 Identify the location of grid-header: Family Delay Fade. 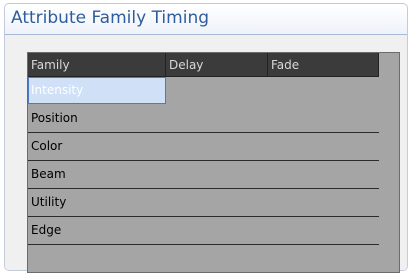
(203, 65).